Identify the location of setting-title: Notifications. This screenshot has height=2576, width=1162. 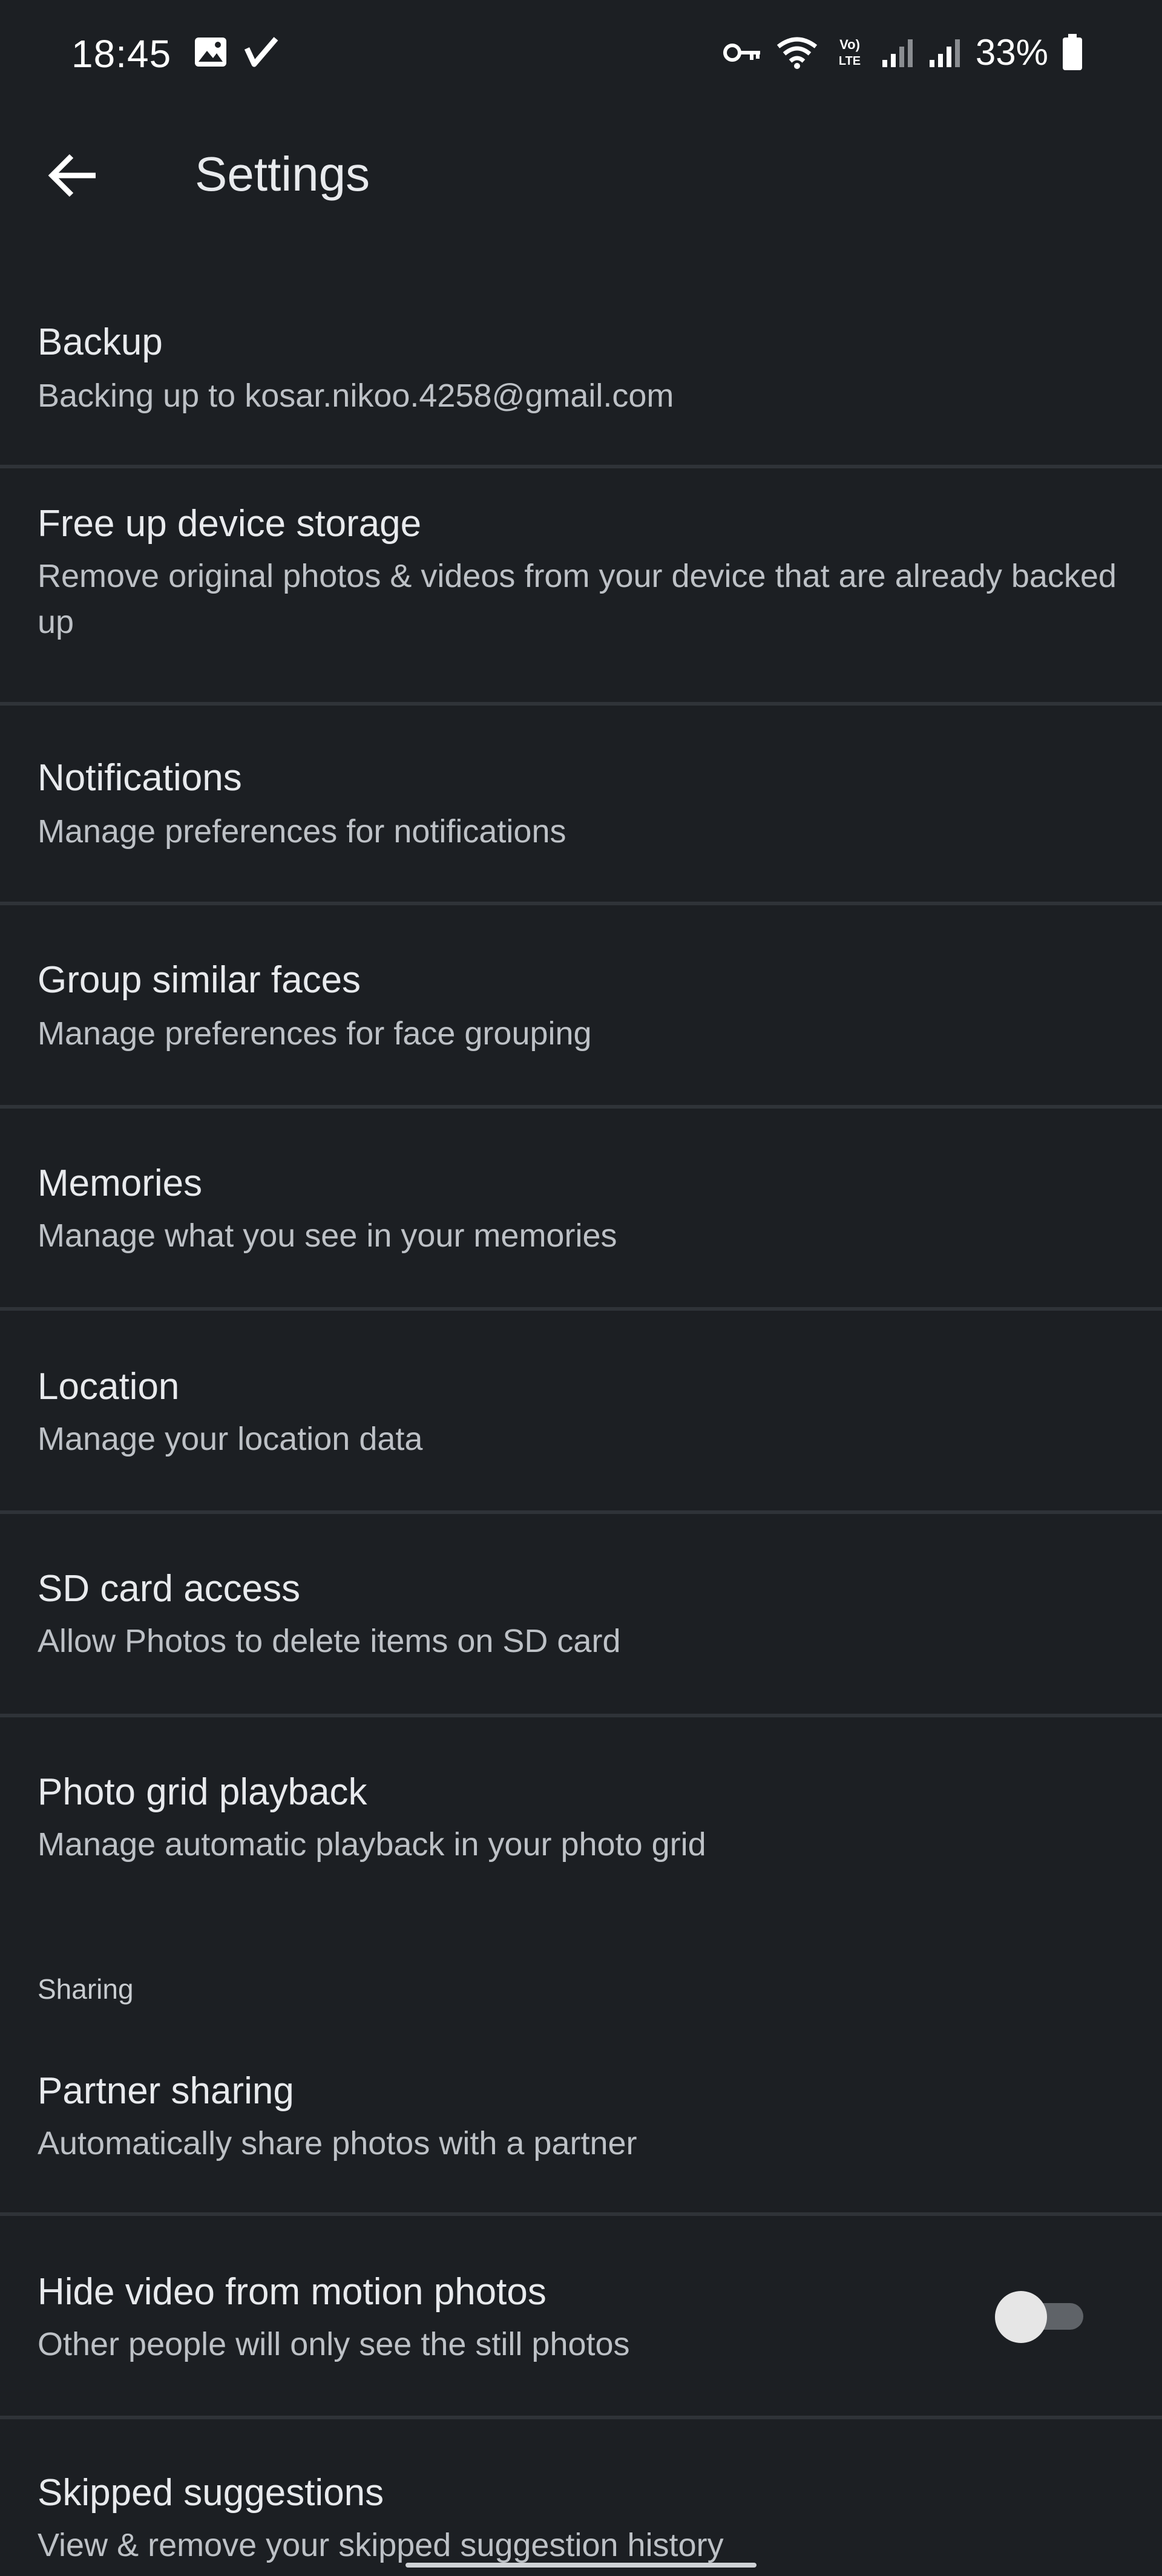
(140, 778).